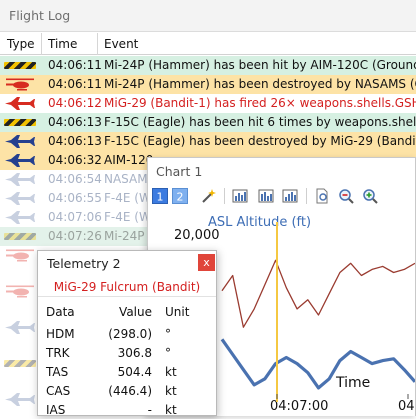  Describe the element at coordinates (129, 160) in the screenshot. I see `row-event: AIM-120` at that location.